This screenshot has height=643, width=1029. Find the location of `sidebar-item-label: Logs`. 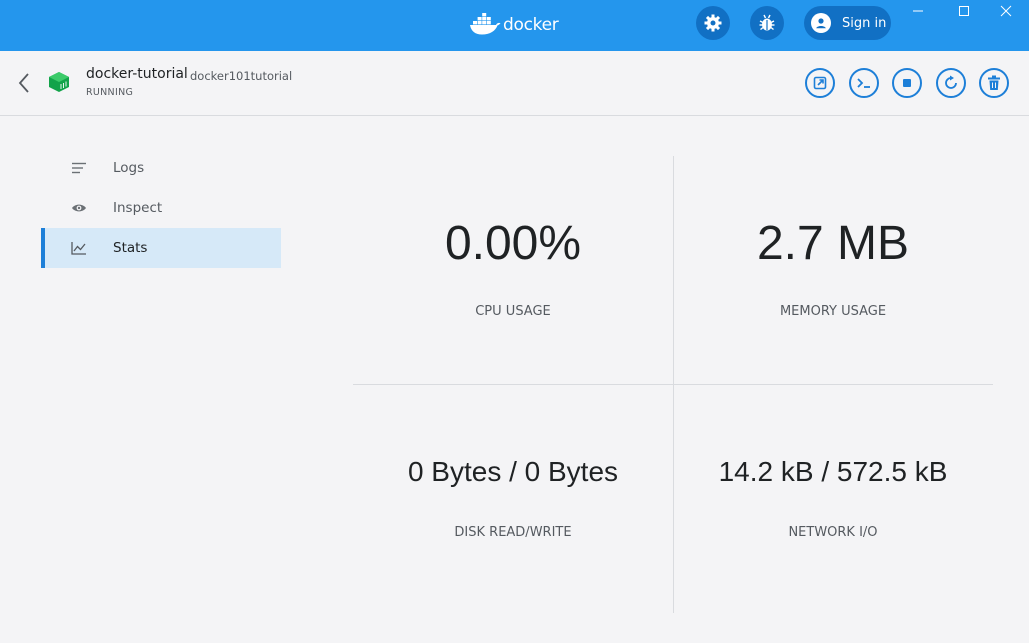

sidebar-item-label: Logs is located at coordinates (129, 168).